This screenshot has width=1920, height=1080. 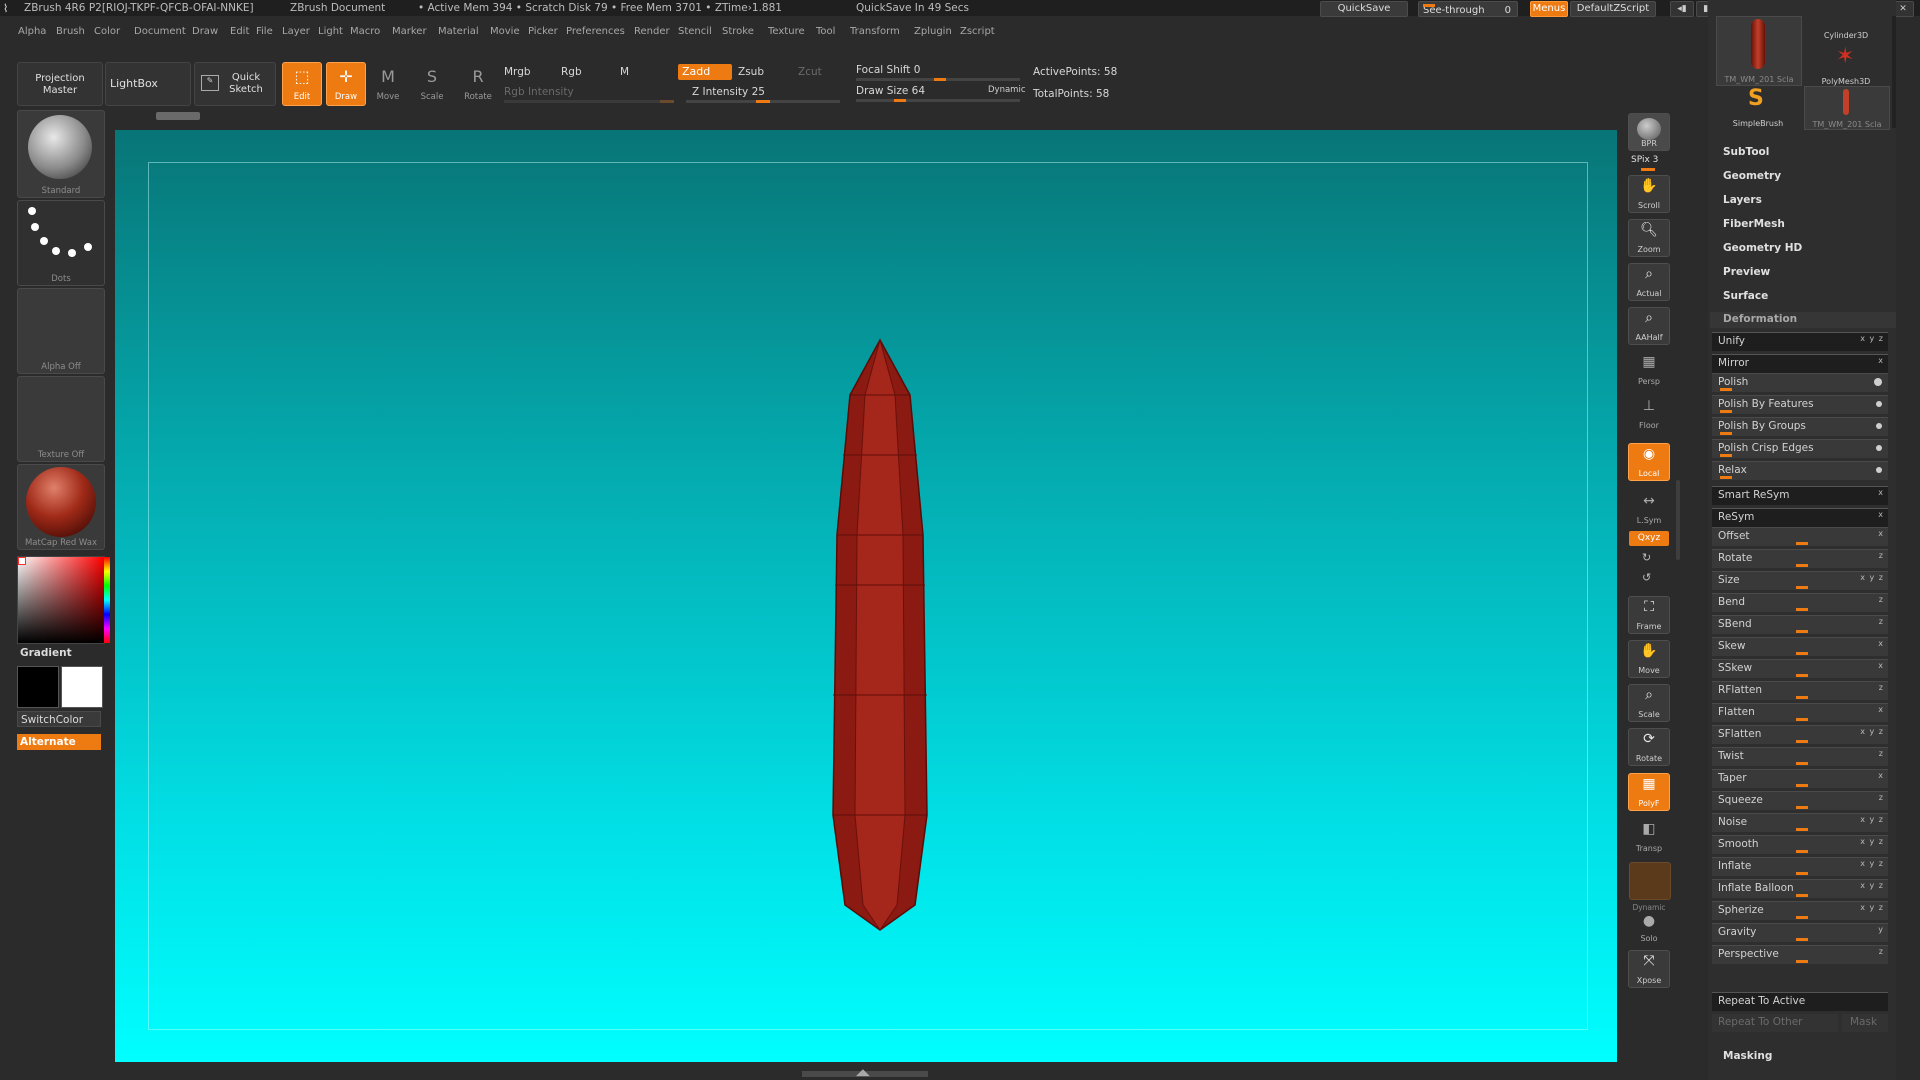 I want to click on rotate-view-button: ⟳ Rotate, so click(x=1649, y=747).